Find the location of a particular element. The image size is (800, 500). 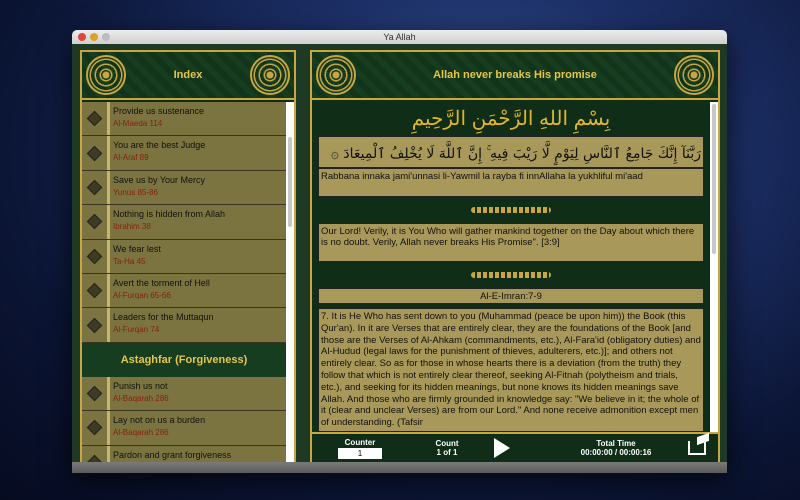

index-list-item: We fear lest Ta-Ha 45 is located at coordinates (184, 256).